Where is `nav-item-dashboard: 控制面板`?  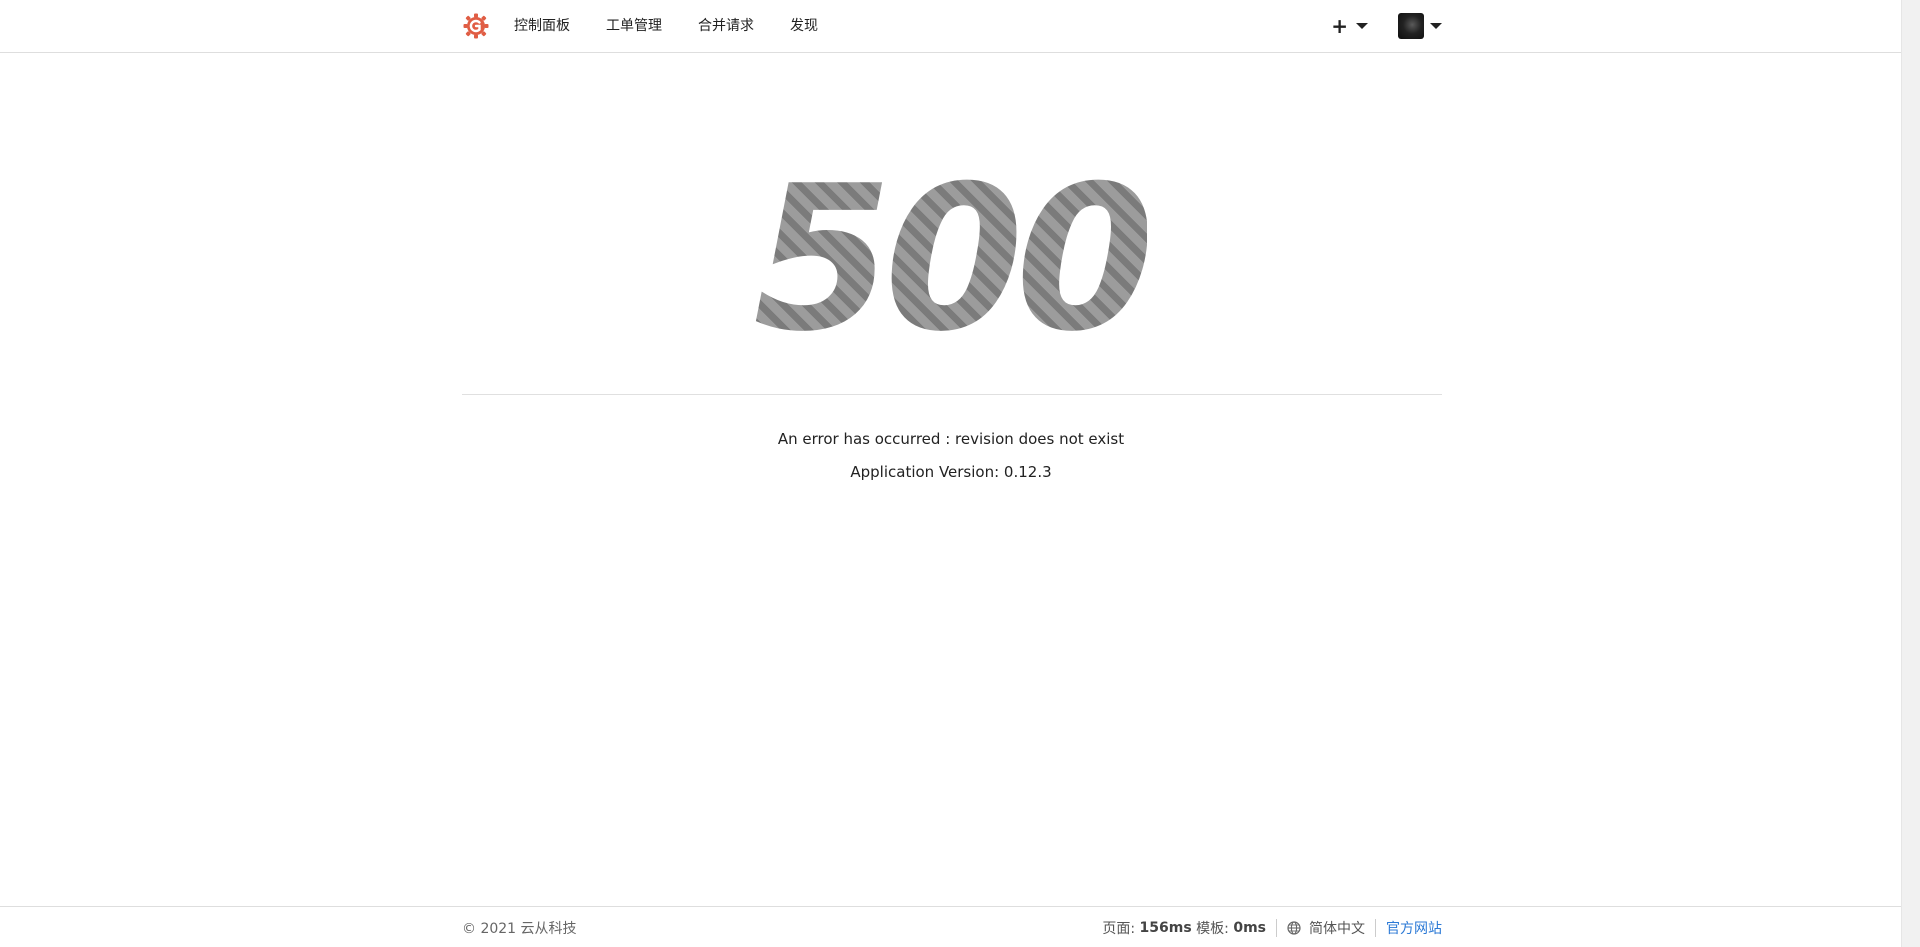
nav-item-dashboard: 控制面板 is located at coordinates (542, 26).